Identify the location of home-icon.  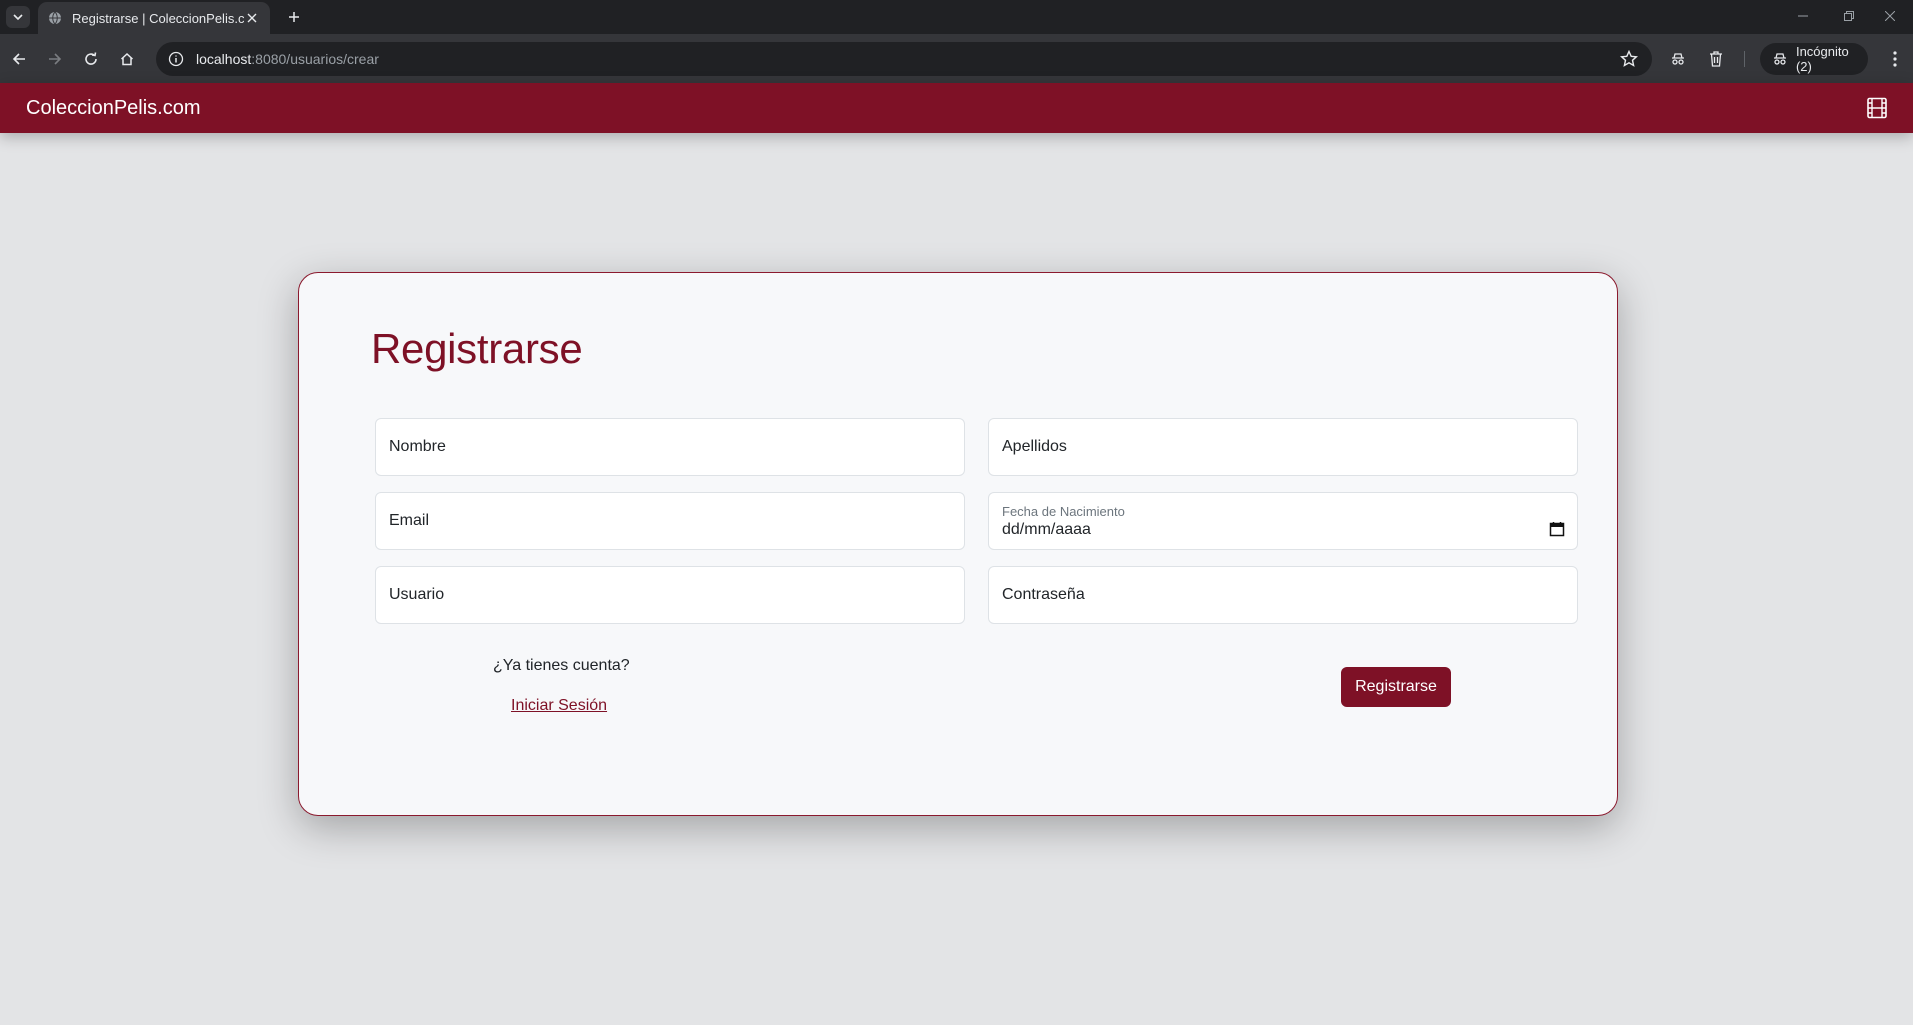
(127, 59).